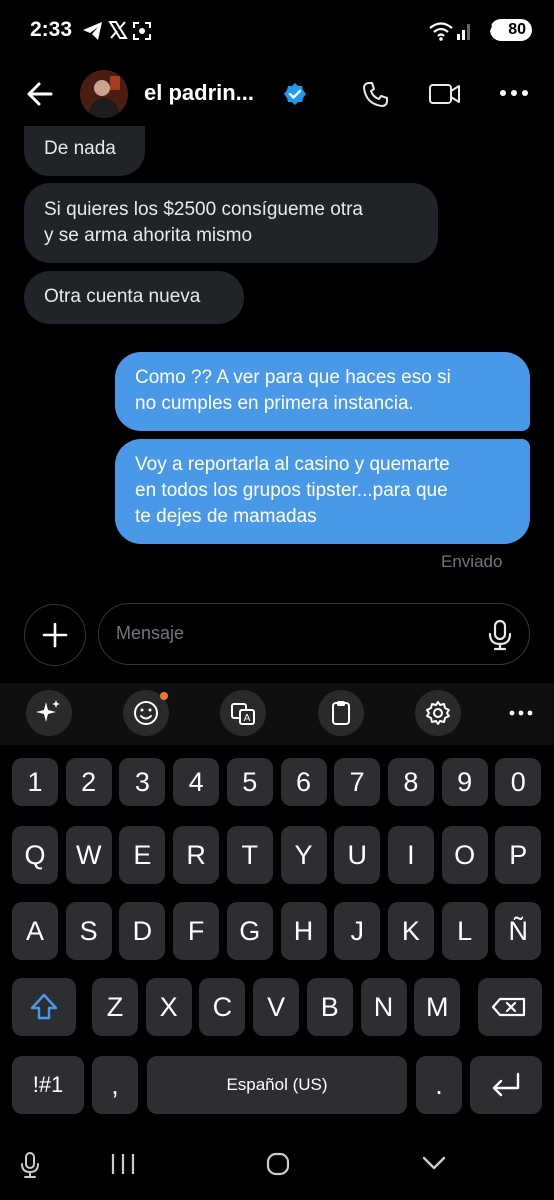 Image resolution: width=554 pixels, height=1200 pixels. Describe the element at coordinates (247, 718) in the screenshot. I see `svg-text: A` at that location.